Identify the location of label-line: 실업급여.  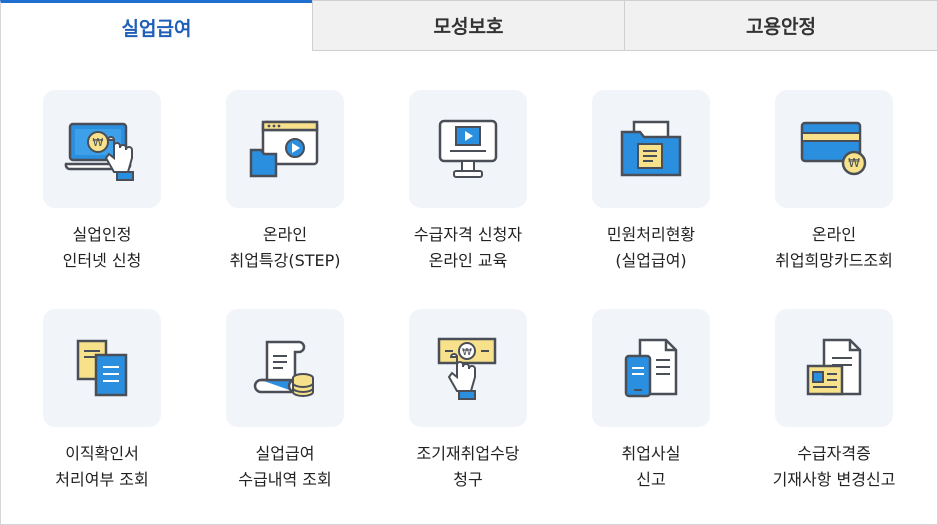
(285, 453).